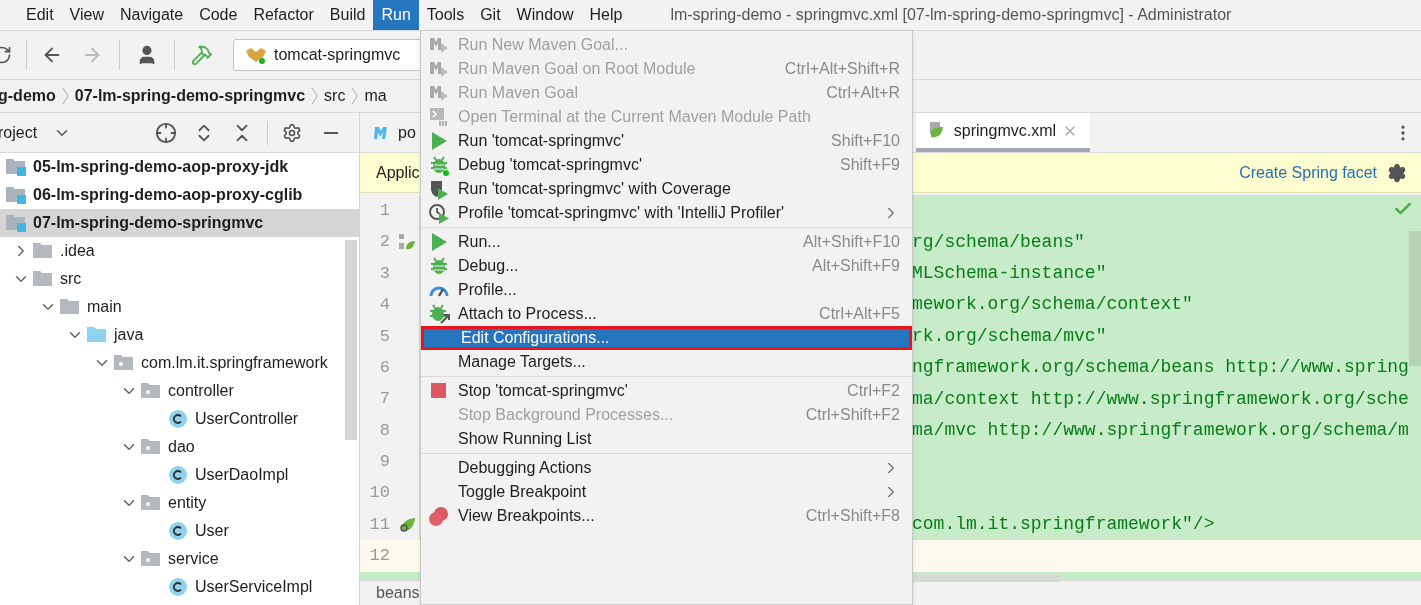 Image resolution: width=1421 pixels, height=605 pixels. I want to click on tree-label: User, so click(212, 531).